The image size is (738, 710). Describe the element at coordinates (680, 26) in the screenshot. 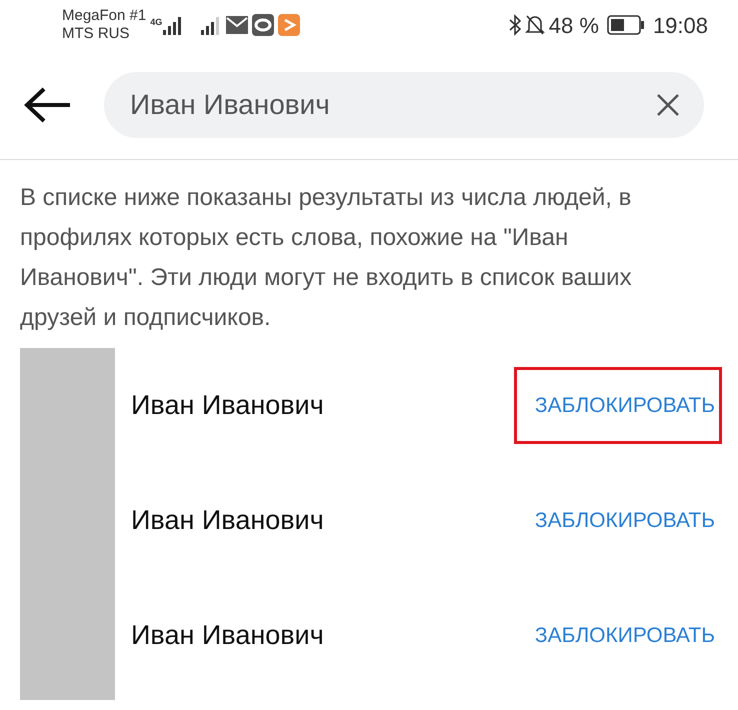

I see `clock: 19:08` at that location.